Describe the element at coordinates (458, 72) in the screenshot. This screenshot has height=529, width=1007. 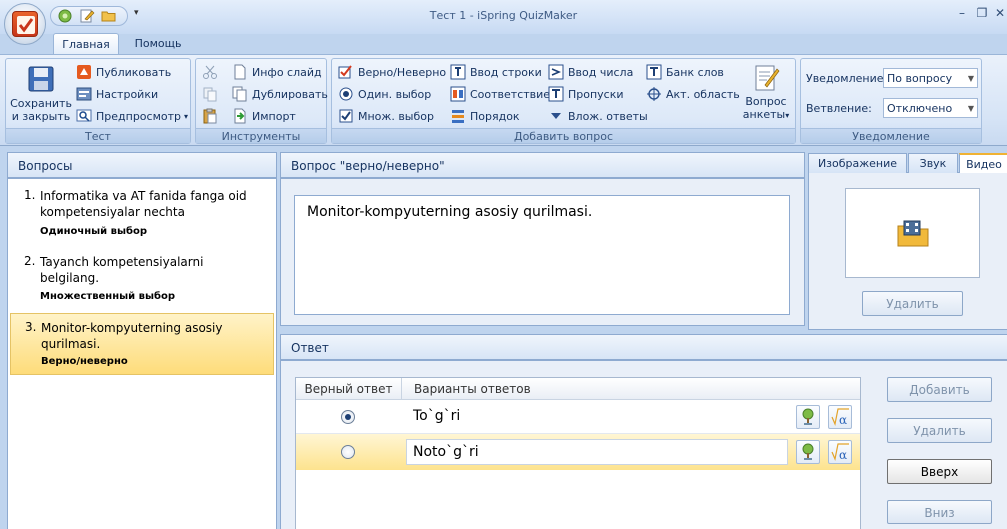
I see `text-cursor-icon` at that location.